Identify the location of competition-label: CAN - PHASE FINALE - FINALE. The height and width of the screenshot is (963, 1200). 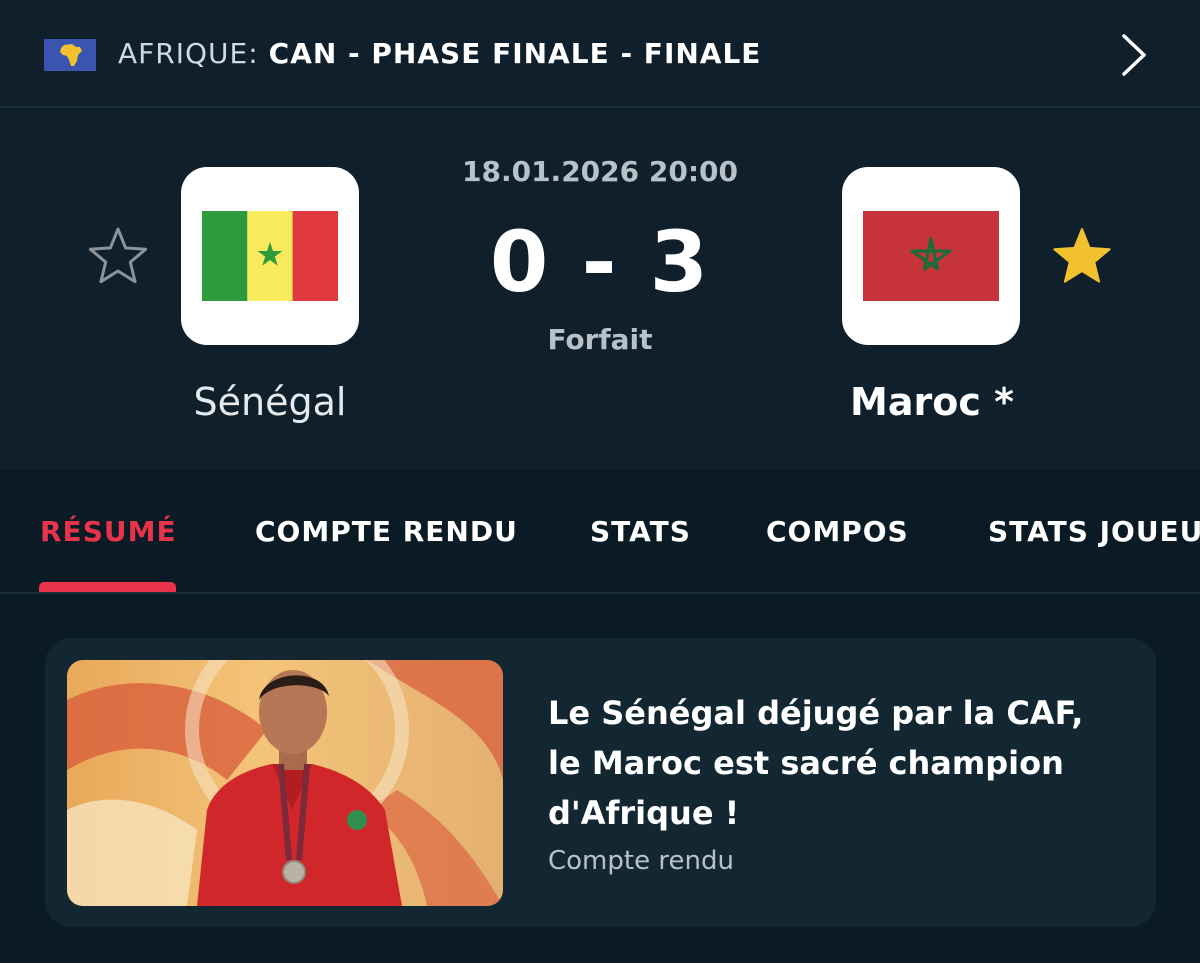
(515, 53).